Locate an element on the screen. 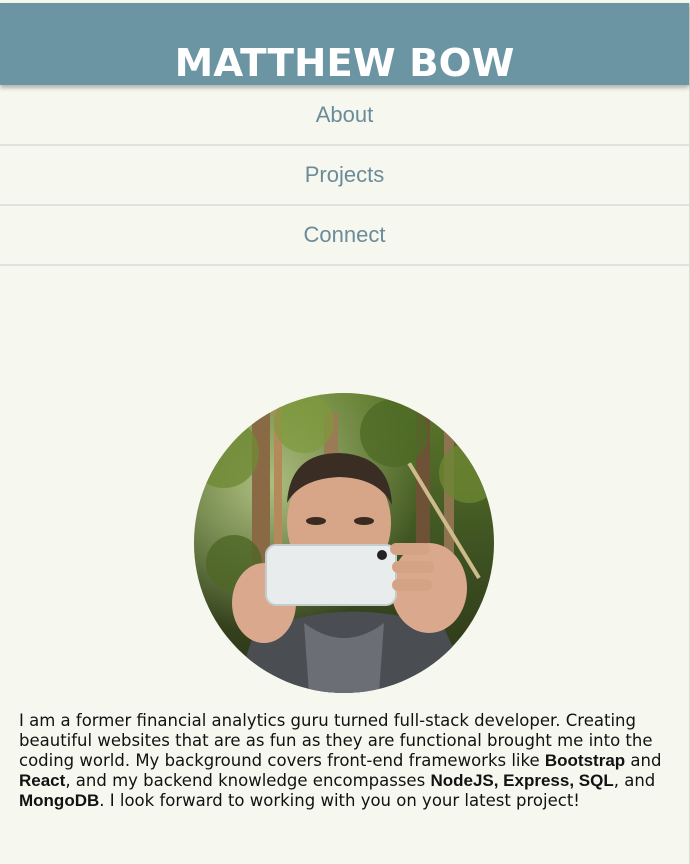  bio-text: , and is located at coordinates (634, 780).